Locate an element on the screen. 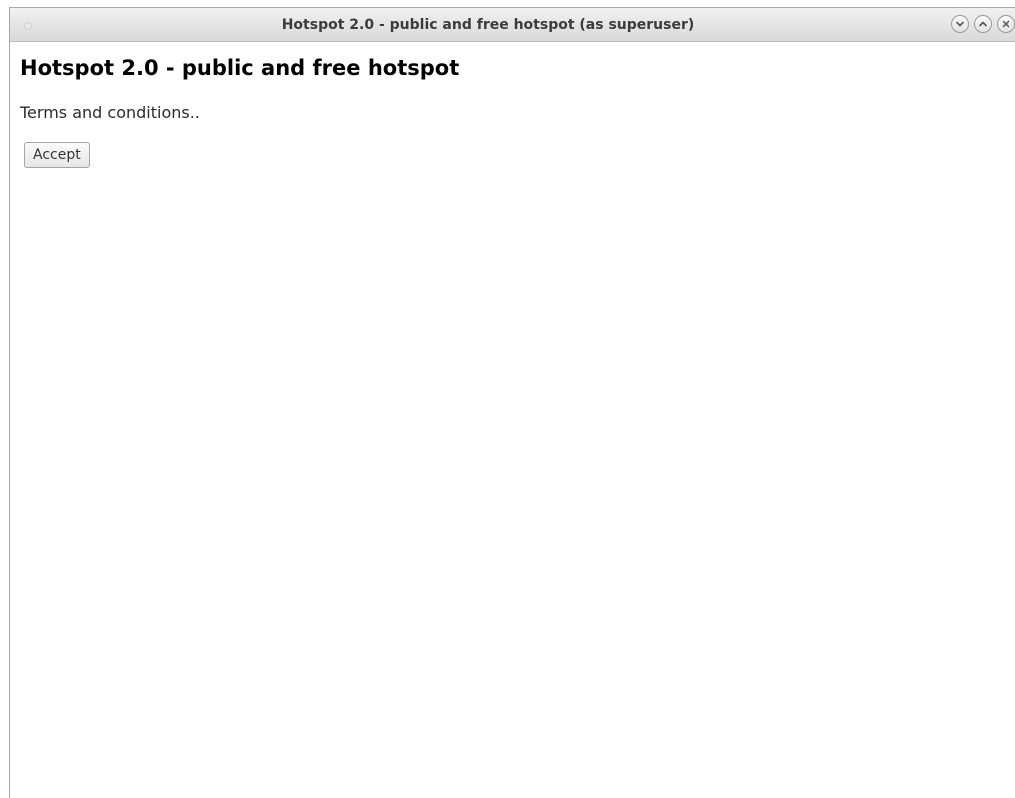 The height and width of the screenshot is (798, 1015). maximize-button is located at coordinates (983, 24).